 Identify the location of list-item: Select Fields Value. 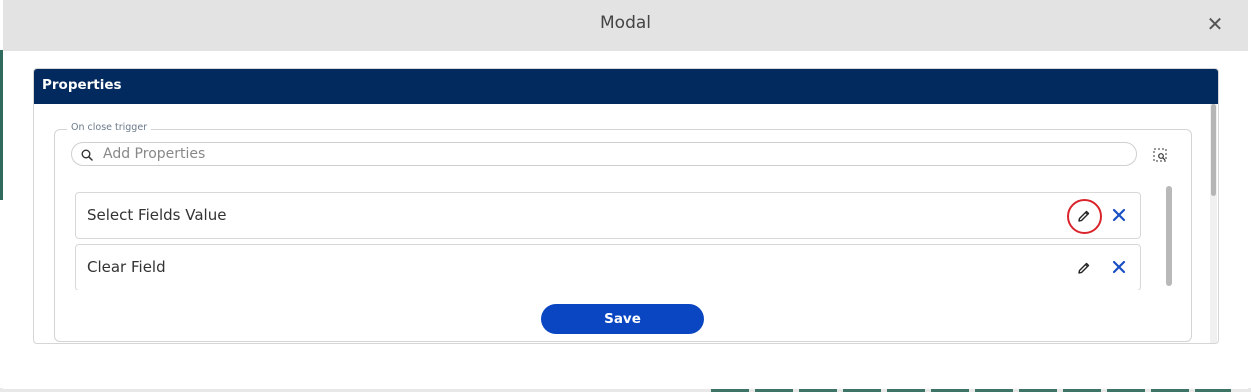
(608, 215).